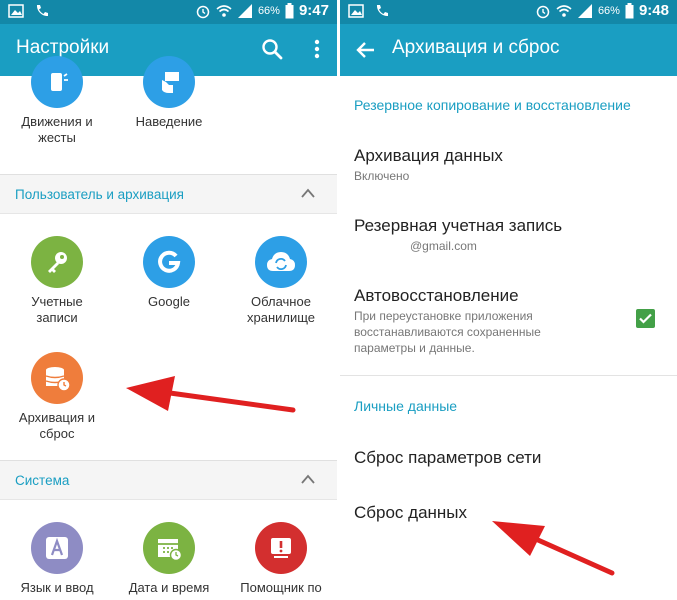 Image resolution: width=677 pixels, height=600 pixels. I want to click on category-backup-restore: Резервное копирование и восстановление, so click(492, 105).